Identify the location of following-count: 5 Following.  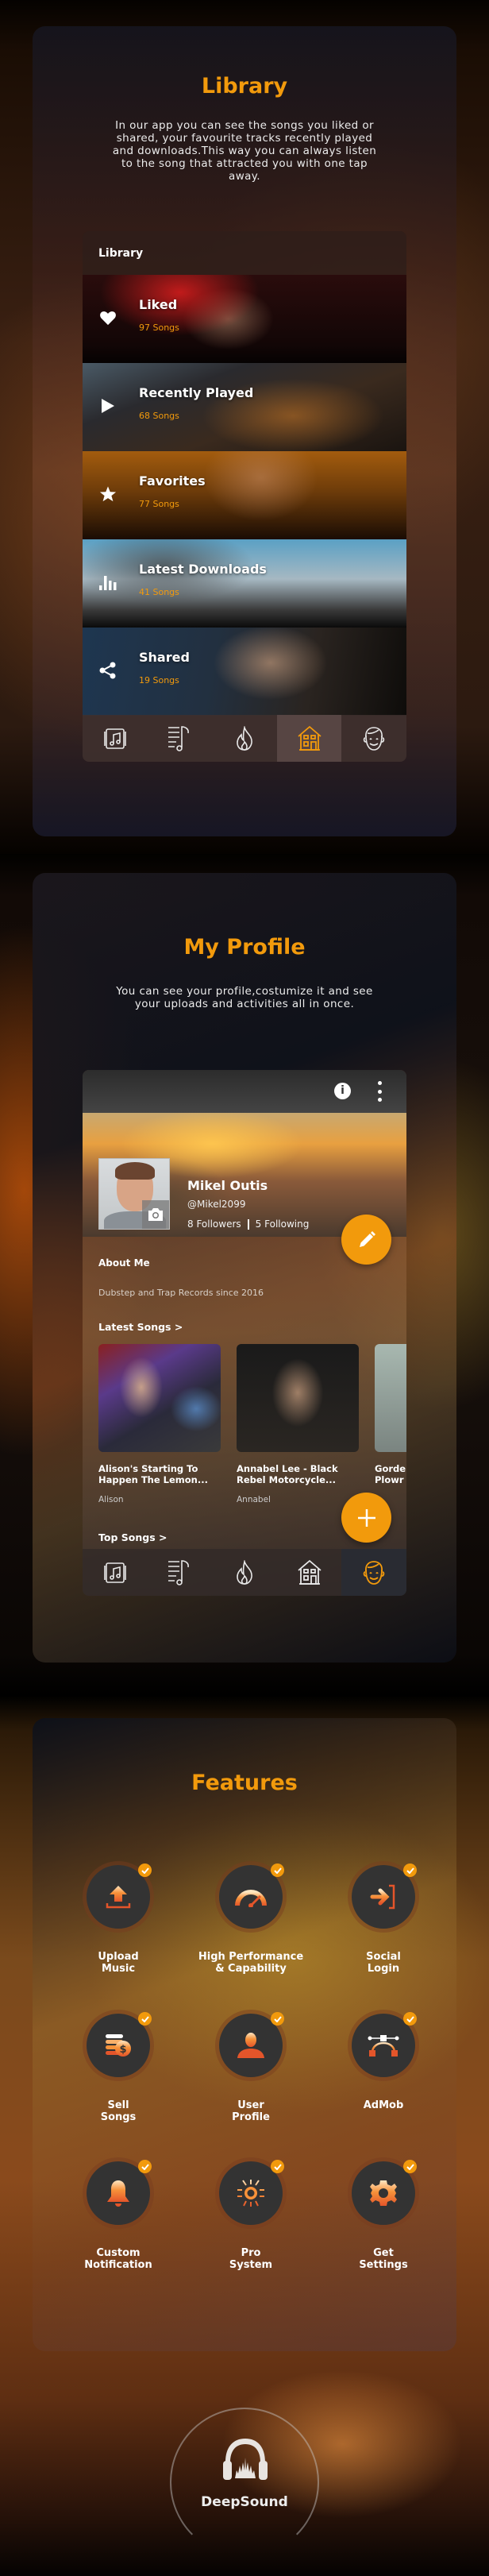
(283, 1224).